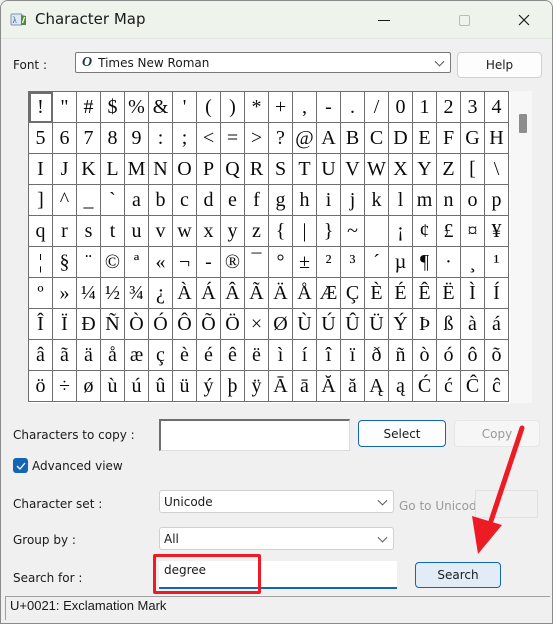 The image size is (553, 624). What do you see at coordinates (305, 231) in the screenshot?
I see `character-cell: |` at bounding box center [305, 231].